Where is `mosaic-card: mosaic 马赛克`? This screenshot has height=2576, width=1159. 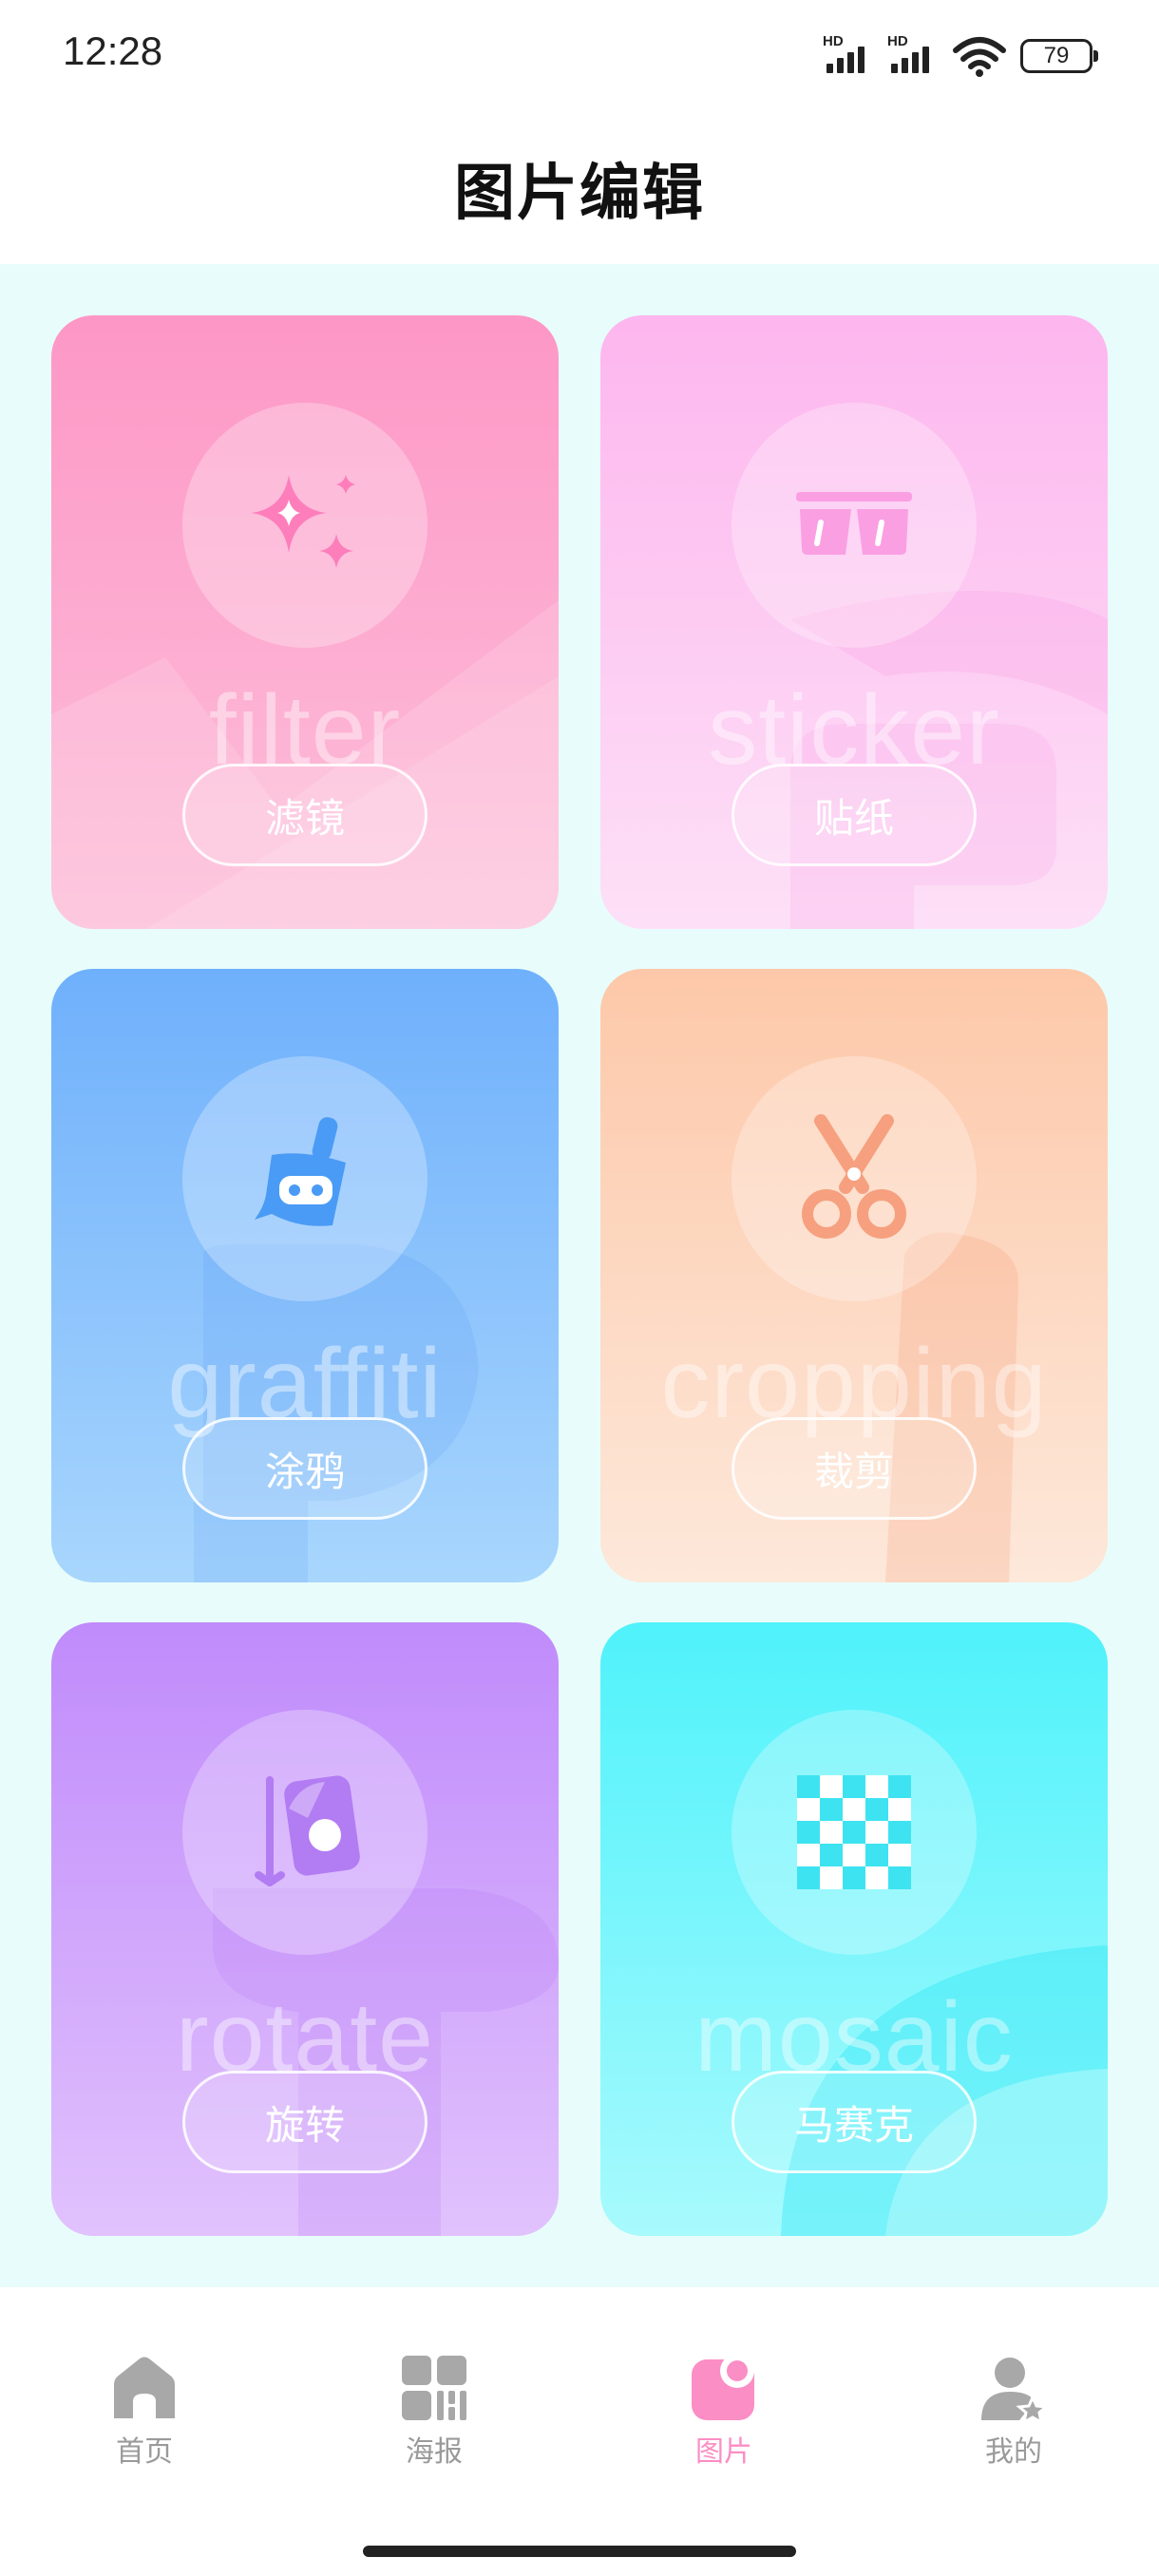 mosaic-card: mosaic 马赛克 is located at coordinates (854, 1929).